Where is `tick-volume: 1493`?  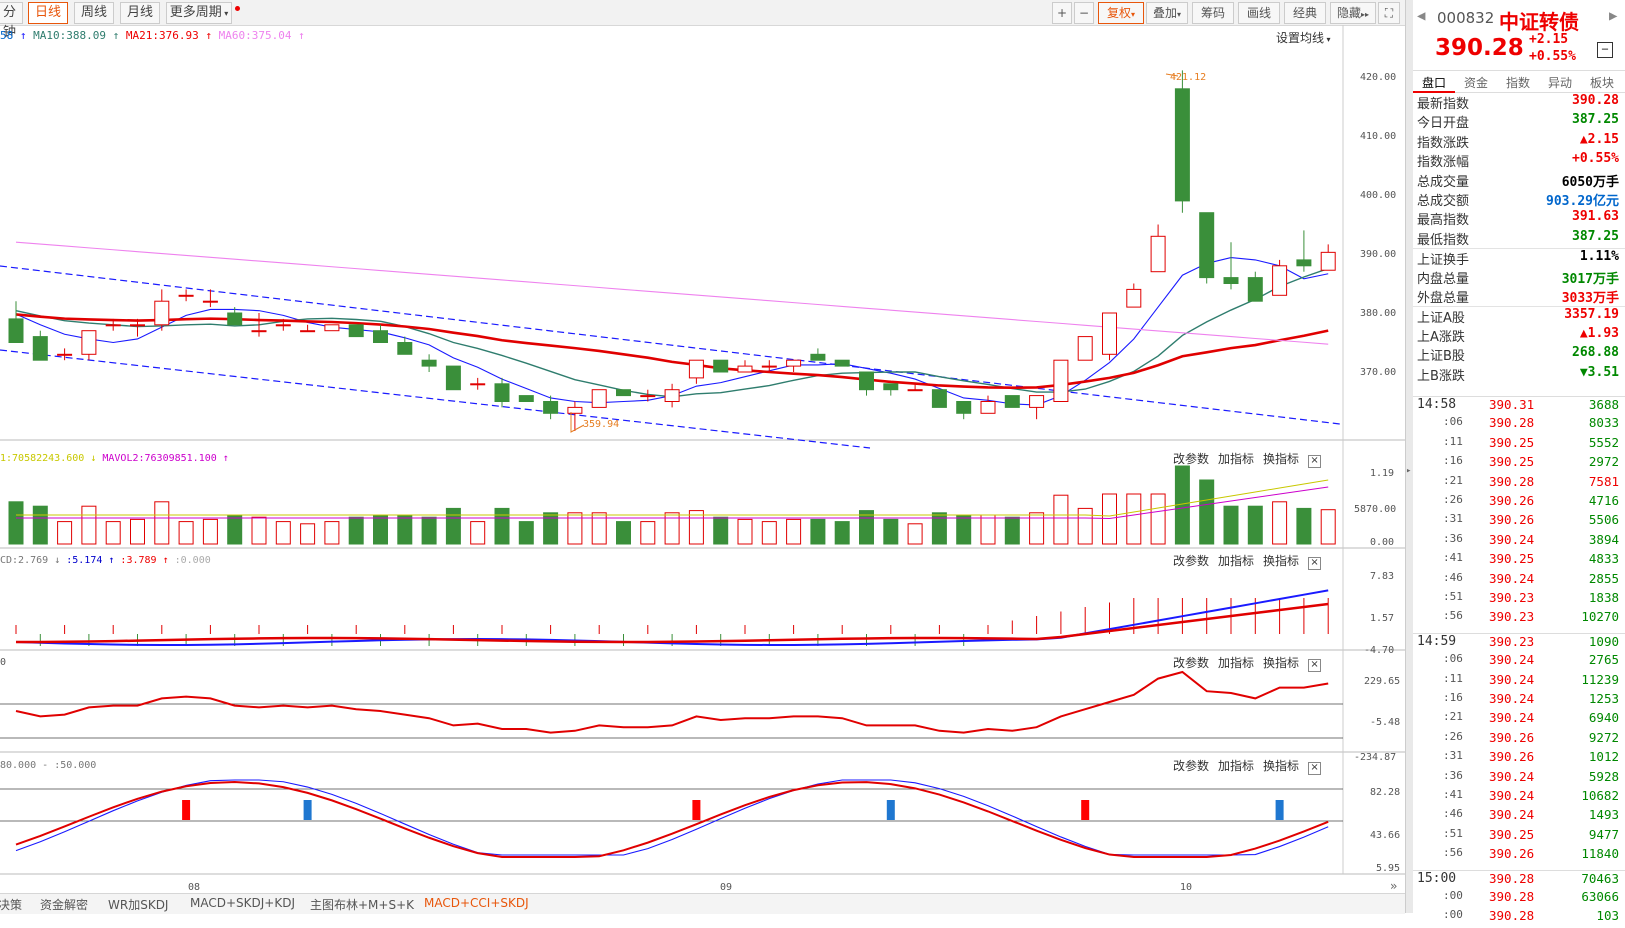 tick-volume: 1493 is located at coordinates (1603, 815).